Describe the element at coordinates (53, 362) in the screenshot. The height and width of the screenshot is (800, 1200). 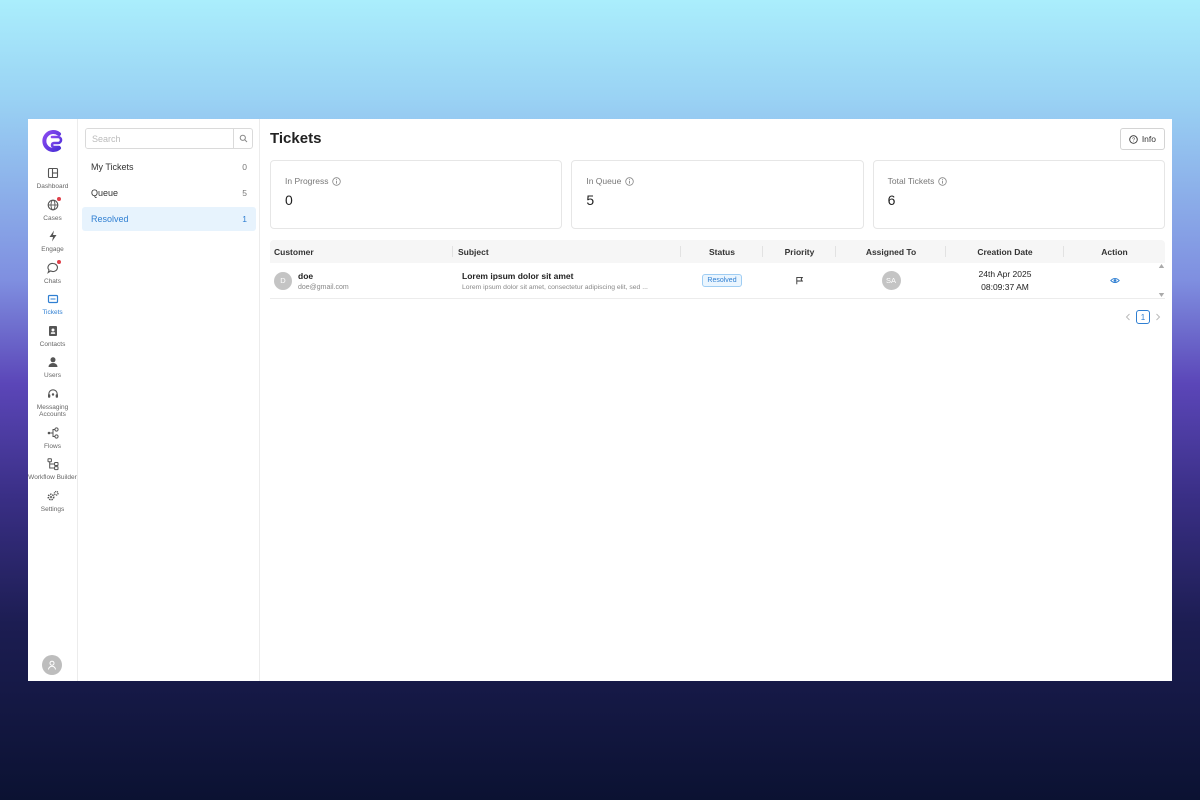
I see `user-icon` at that location.